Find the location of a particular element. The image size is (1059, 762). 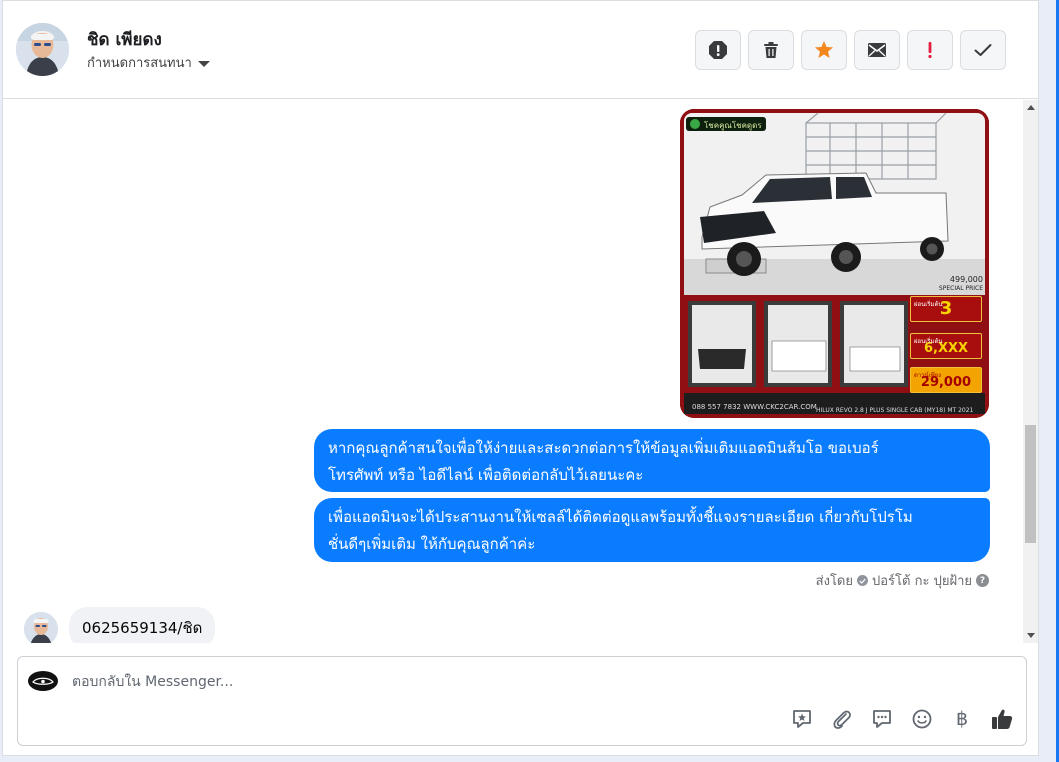

contact-avatar-small is located at coordinates (41, 627).